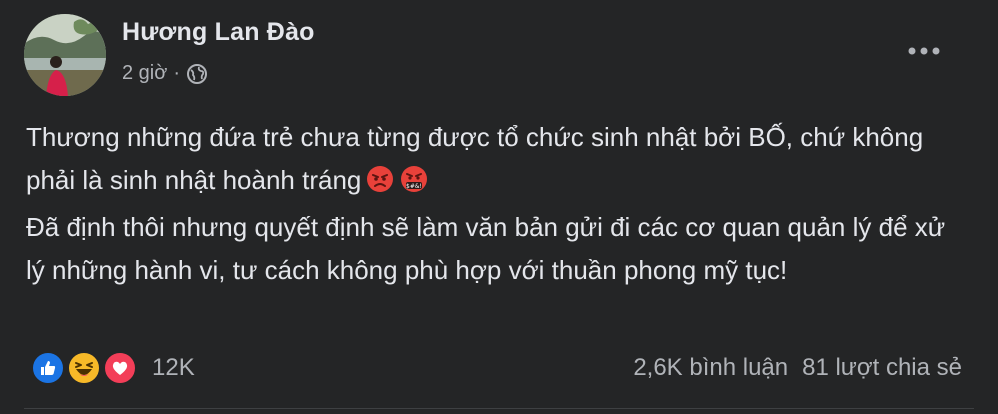 Image resolution: width=998 pixels, height=414 pixels. I want to click on reaction-icons, so click(85, 368).